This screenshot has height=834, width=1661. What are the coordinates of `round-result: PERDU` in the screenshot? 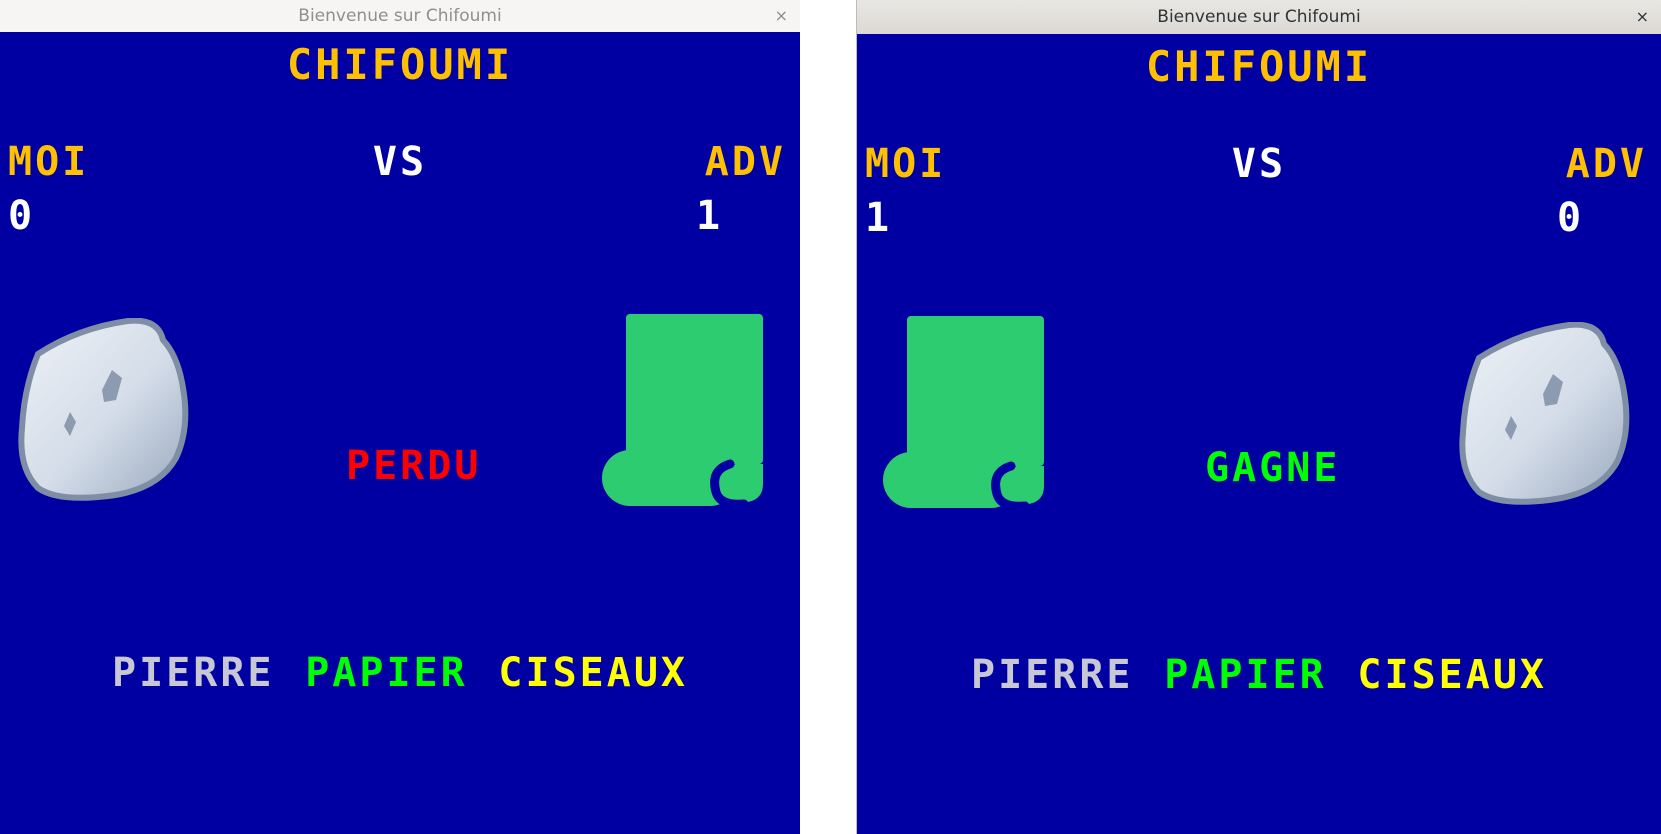 It's located at (414, 466).